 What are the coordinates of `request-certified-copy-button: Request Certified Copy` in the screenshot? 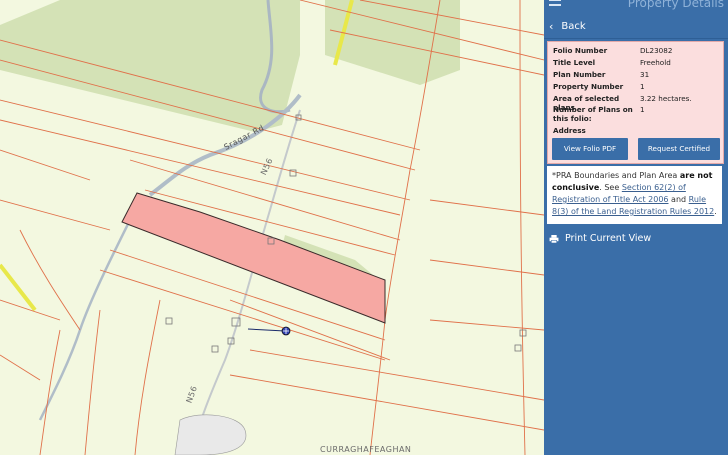 It's located at (679, 156).